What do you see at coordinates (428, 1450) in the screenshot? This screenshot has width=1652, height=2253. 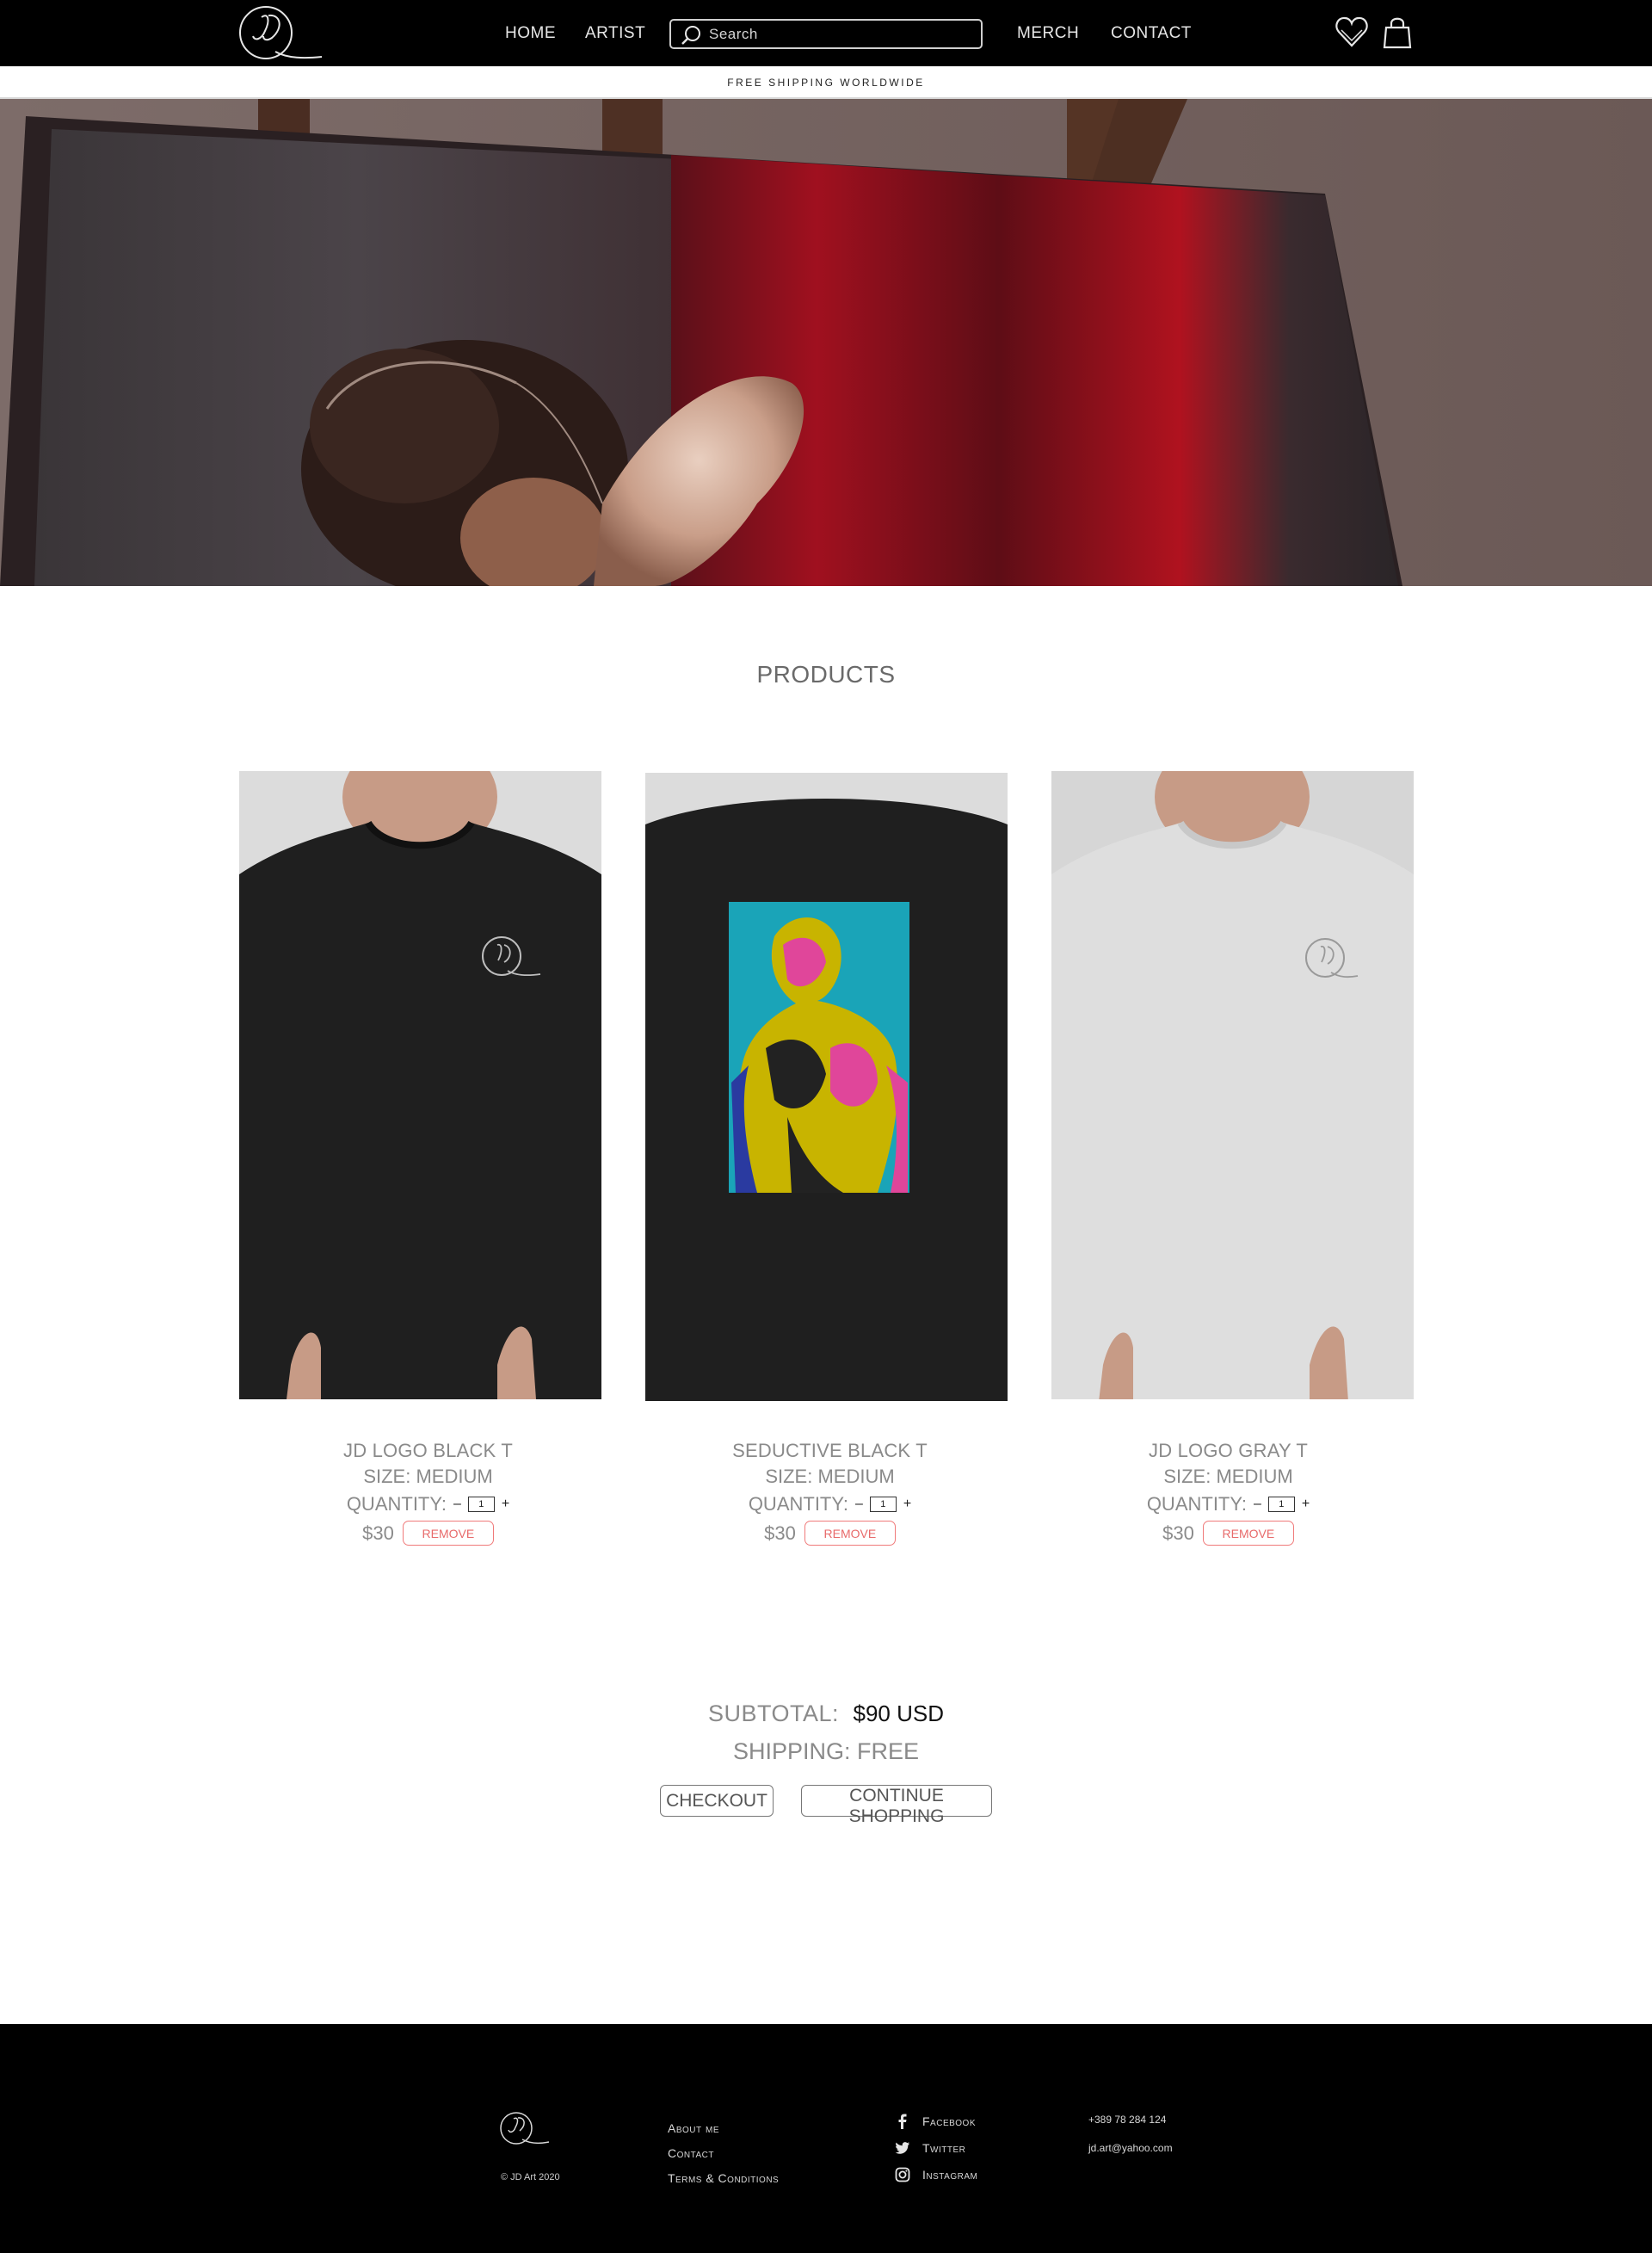 I see `product-name: JD LOGO BLACK T` at bounding box center [428, 1450].